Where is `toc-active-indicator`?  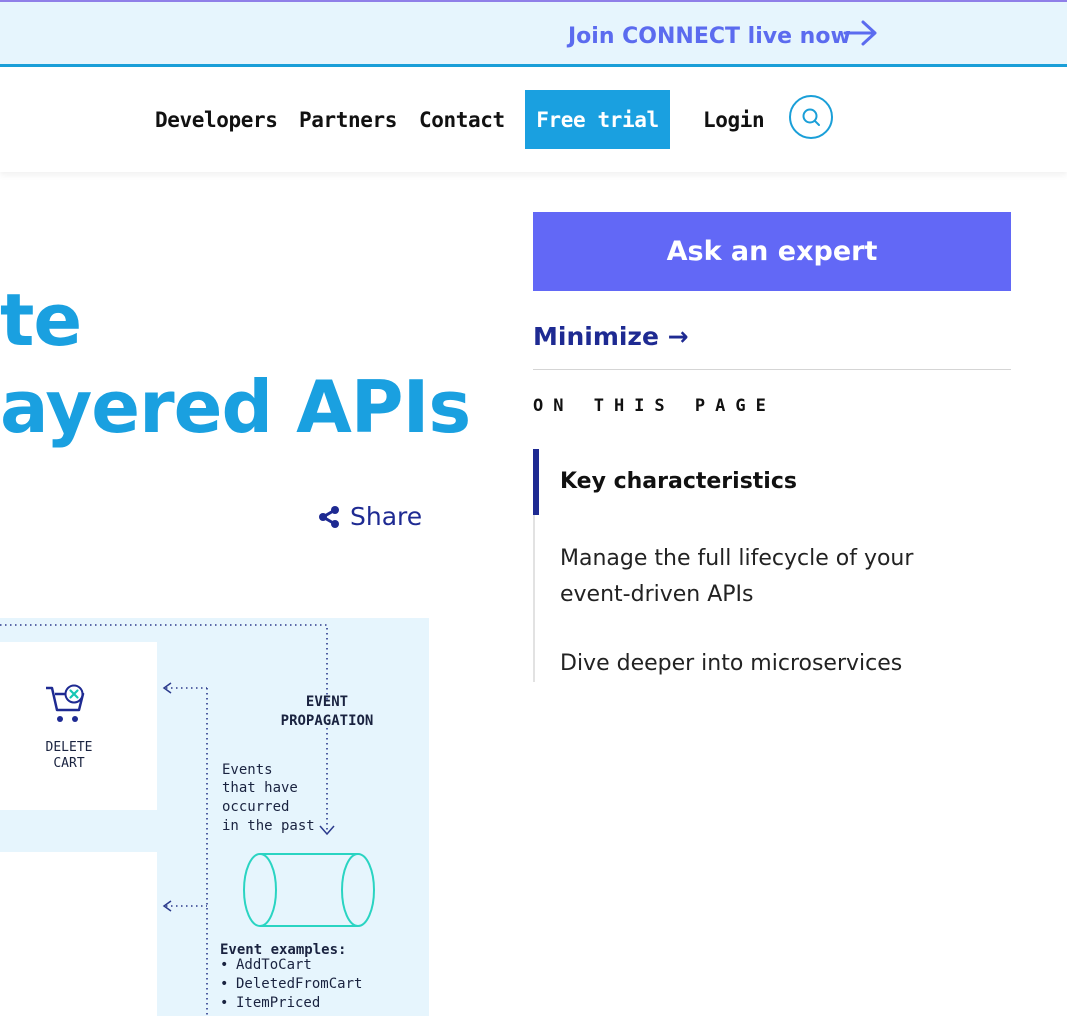
toc-active-indicator is located at coordinates (536, 482).